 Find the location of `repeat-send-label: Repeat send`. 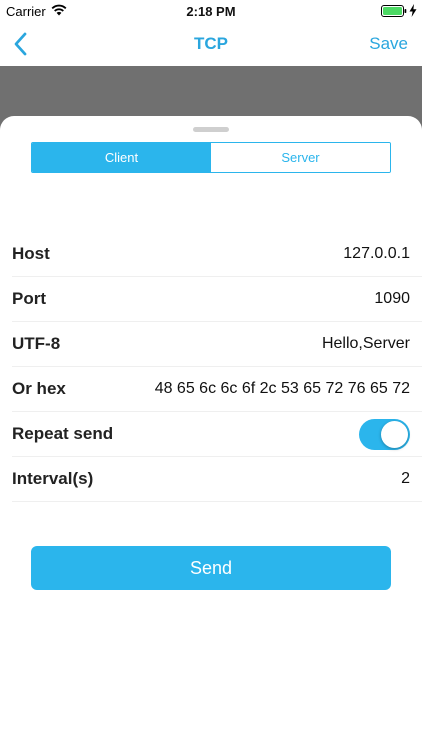

repeat-send-label: Repeat send is located at coordinates (63, 433).